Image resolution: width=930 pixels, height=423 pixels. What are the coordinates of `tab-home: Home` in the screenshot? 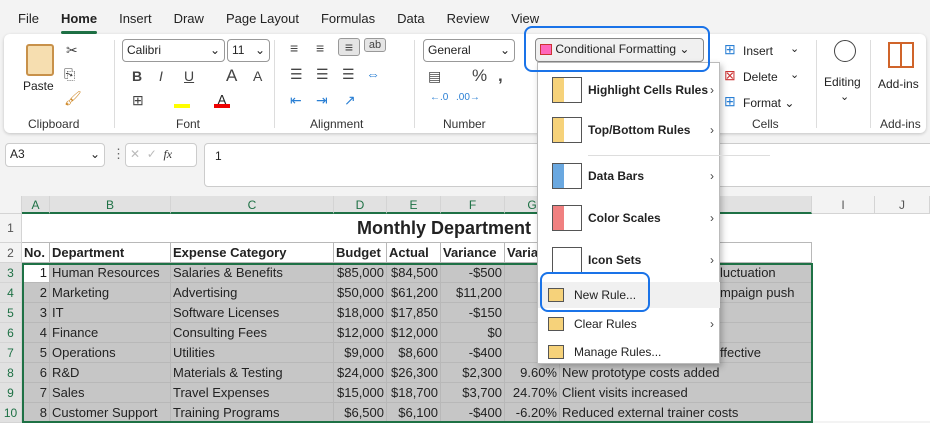 It's located at (79, 20).